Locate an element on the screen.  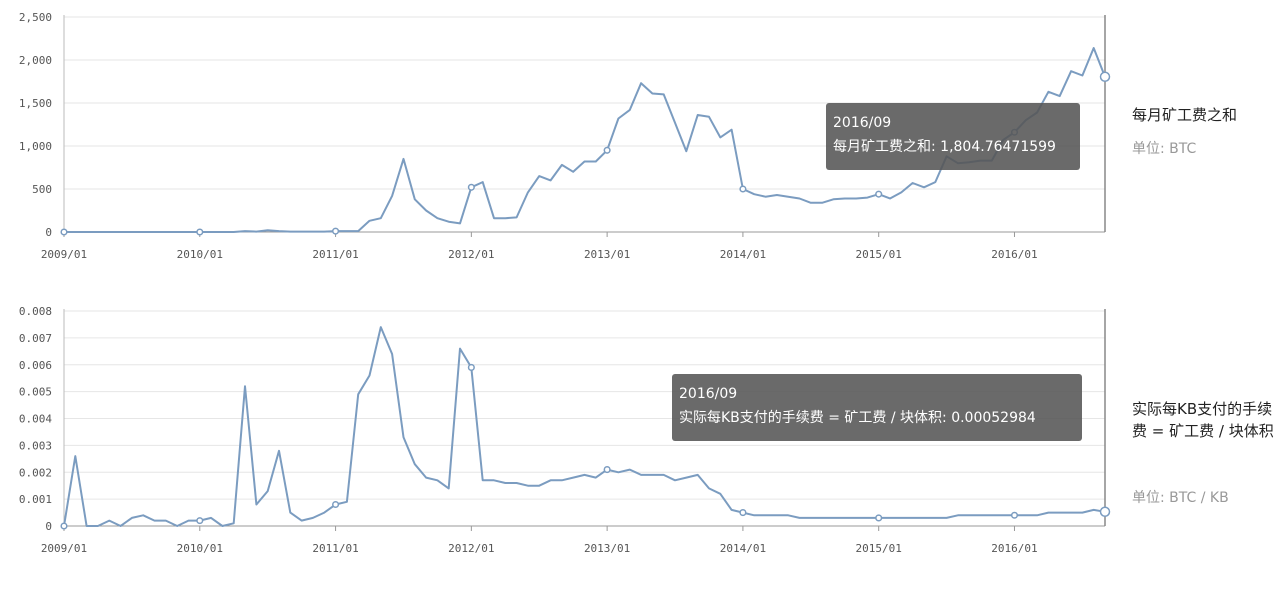
y-tick-label: 2,000 is located at coordinates (35, 60).